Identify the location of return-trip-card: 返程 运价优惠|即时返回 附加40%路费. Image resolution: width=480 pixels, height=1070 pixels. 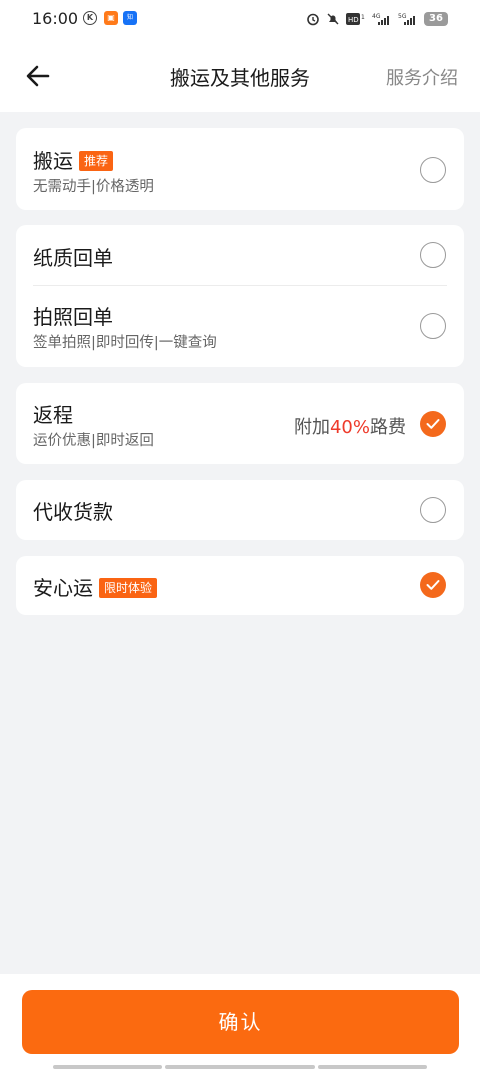
(240, 423).